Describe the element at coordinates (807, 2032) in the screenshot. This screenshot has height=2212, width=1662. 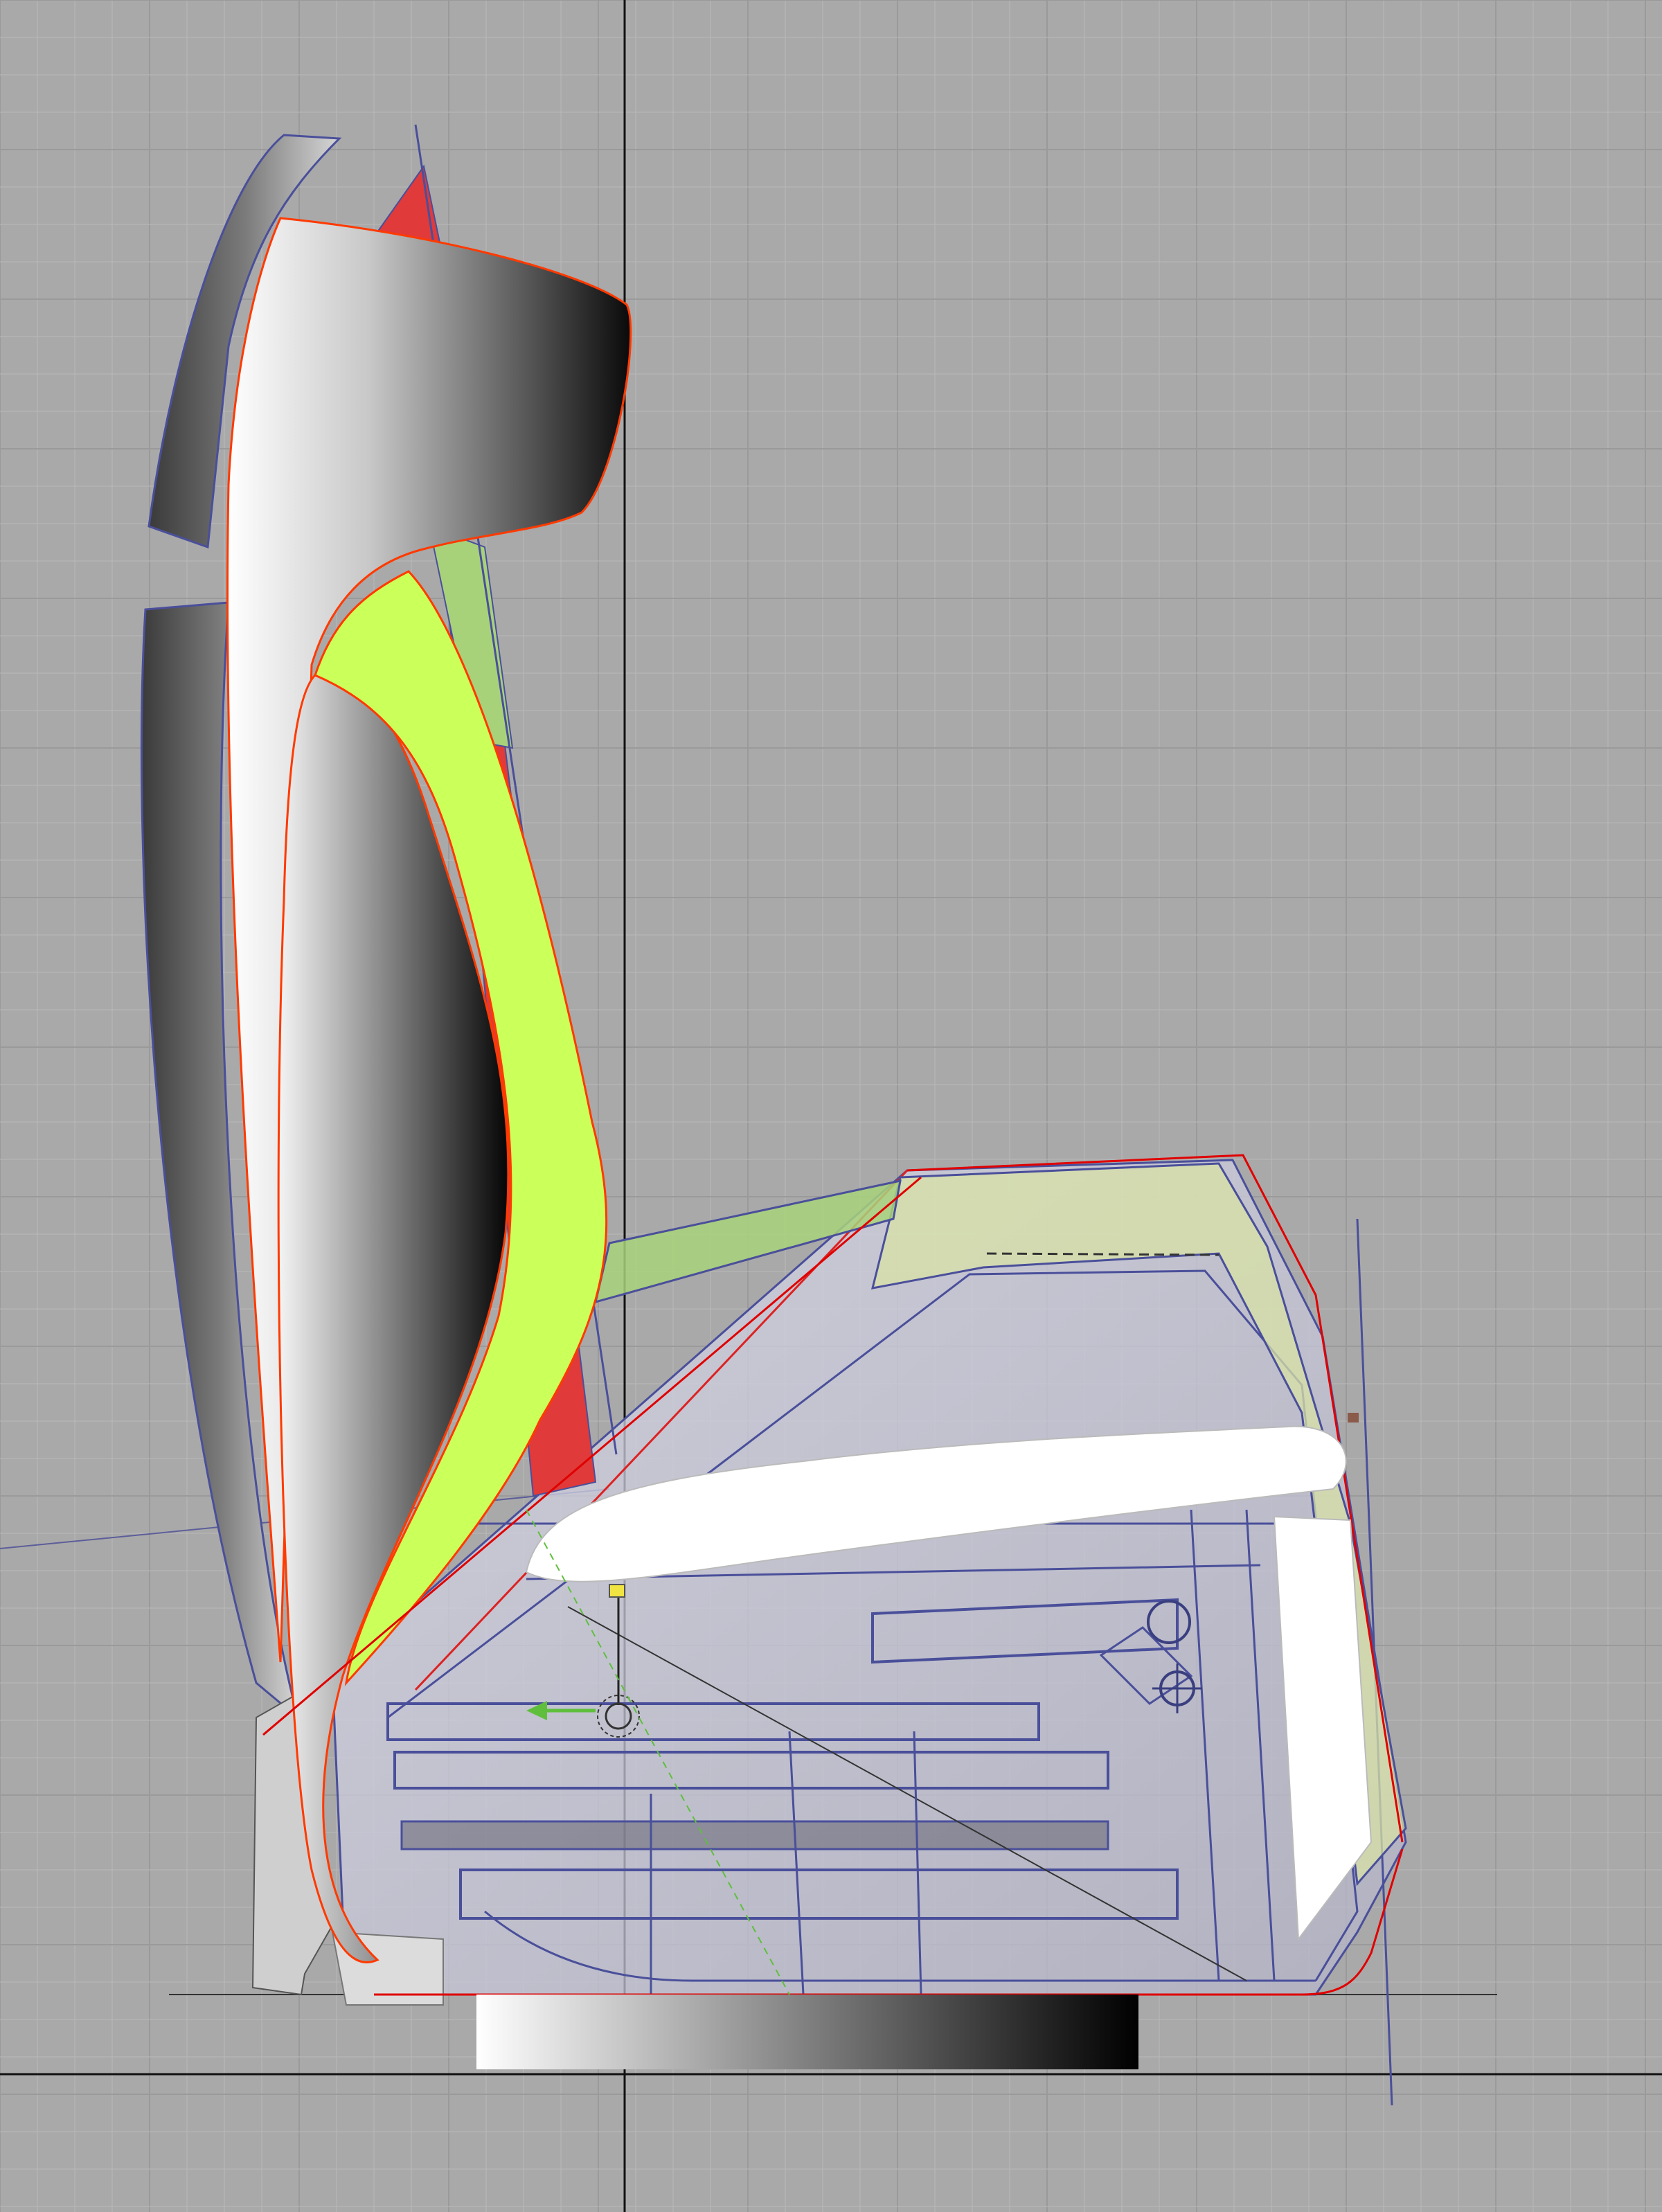
I see `gradient-ramp-bar` at that location.